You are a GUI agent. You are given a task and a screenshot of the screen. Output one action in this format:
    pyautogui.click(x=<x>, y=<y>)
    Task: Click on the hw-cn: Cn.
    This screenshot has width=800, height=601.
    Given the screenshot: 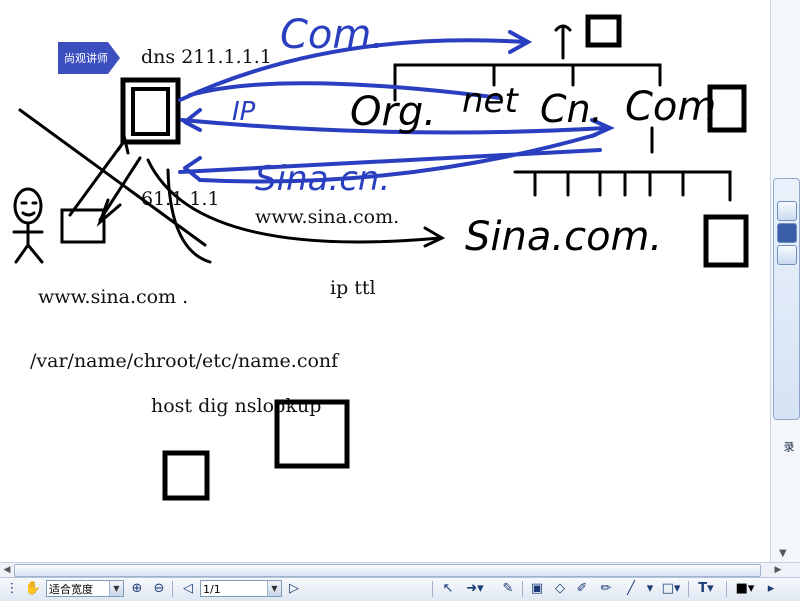 What is the action you would take?
    pyautogui.click(x=571, y=109)
    